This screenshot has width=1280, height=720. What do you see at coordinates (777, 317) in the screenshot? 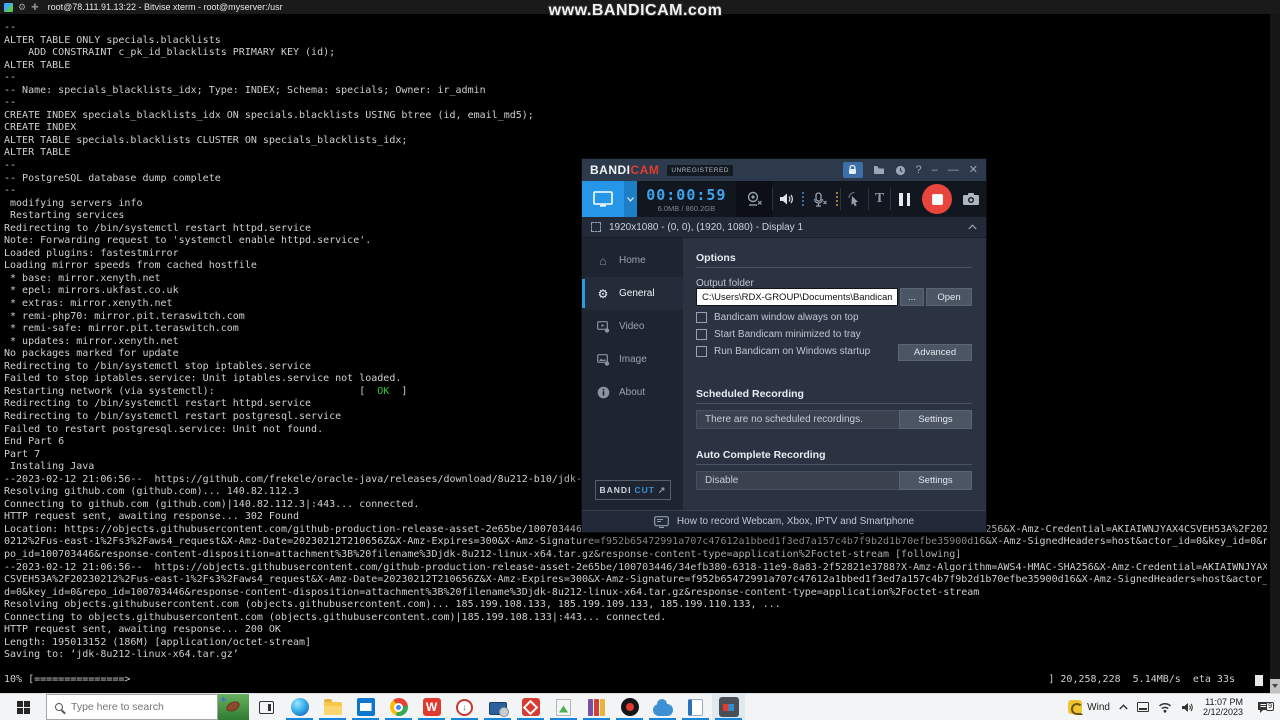
I see `always-on-top-option: Bandicam window always on top` at bounding box center [777, 317].